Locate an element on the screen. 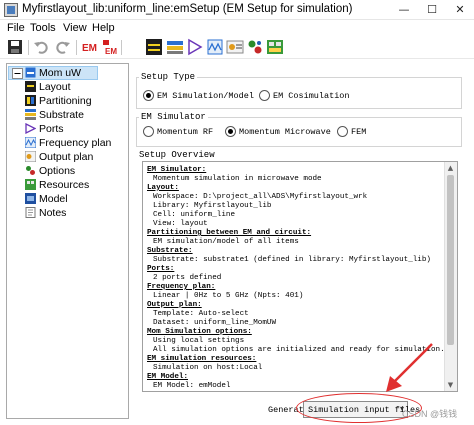 The width and height of the screenshot is (474, 425). overview-line: EM Model: emModel is located at coordinates (192, 386).